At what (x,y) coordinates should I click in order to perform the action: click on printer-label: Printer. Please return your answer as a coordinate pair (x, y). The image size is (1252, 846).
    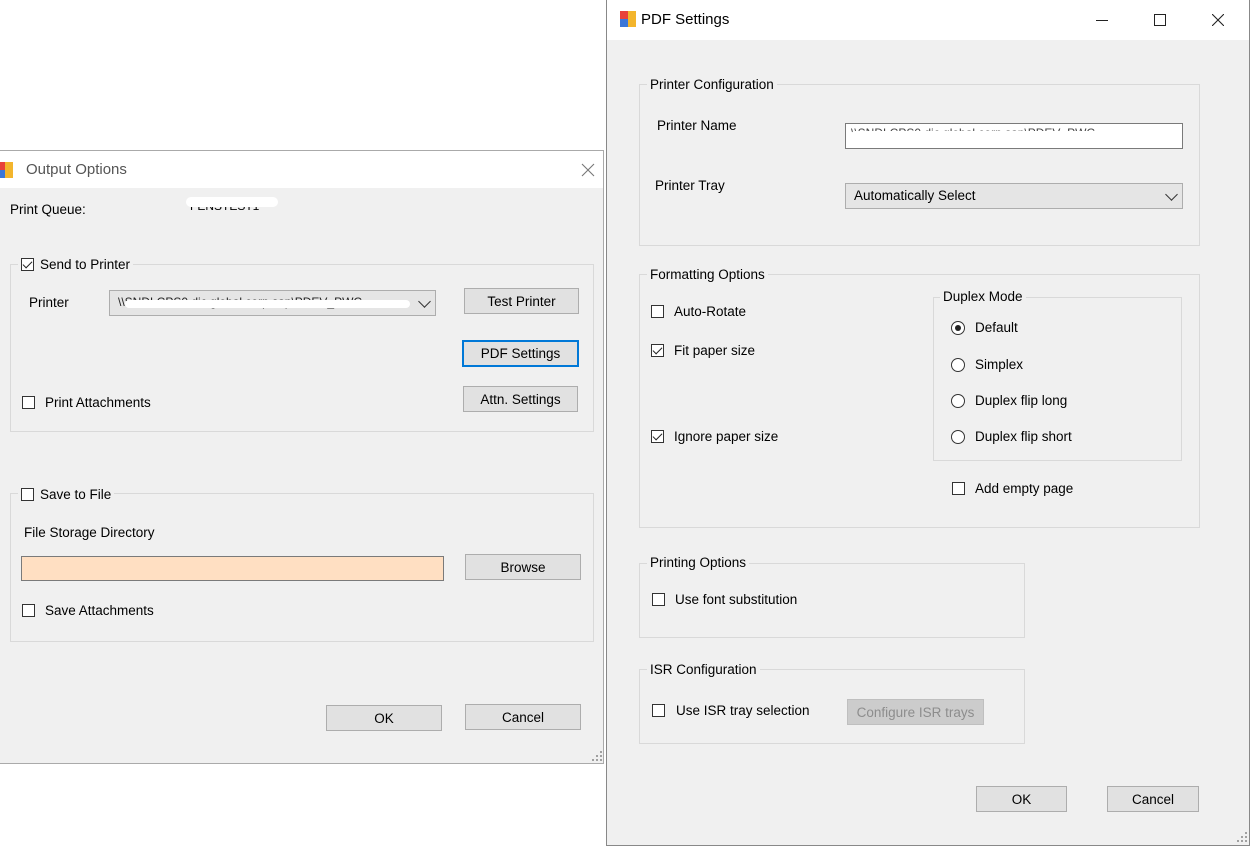
    Looking at the image, I should click on (49, 302).